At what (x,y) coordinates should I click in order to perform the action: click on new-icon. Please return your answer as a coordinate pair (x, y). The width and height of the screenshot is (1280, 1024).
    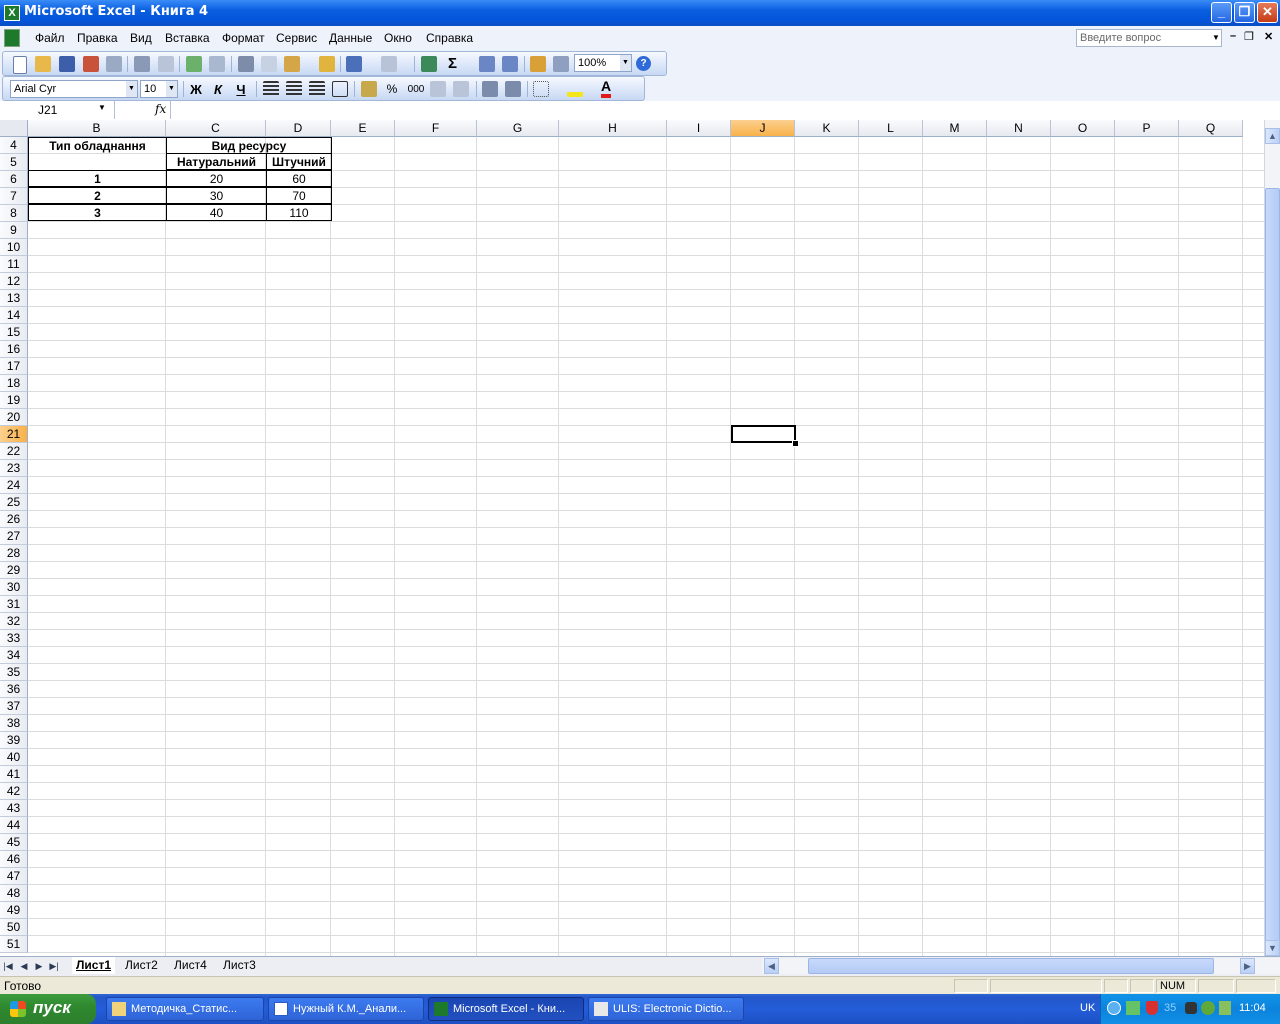
    Looking at the image, I should click on (20, 65).